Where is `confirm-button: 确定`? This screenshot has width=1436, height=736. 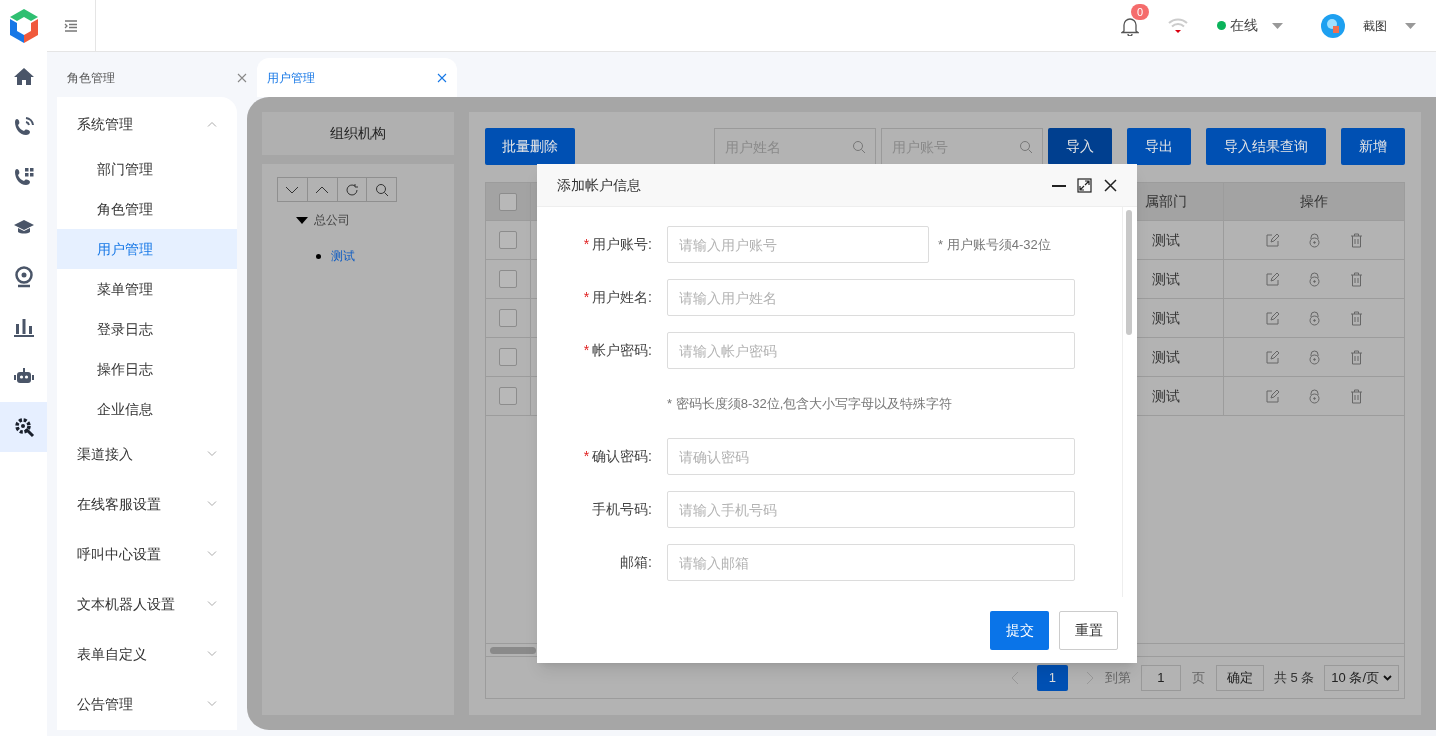 confirm-button: 确定 is located at coordinates (1239, 677).